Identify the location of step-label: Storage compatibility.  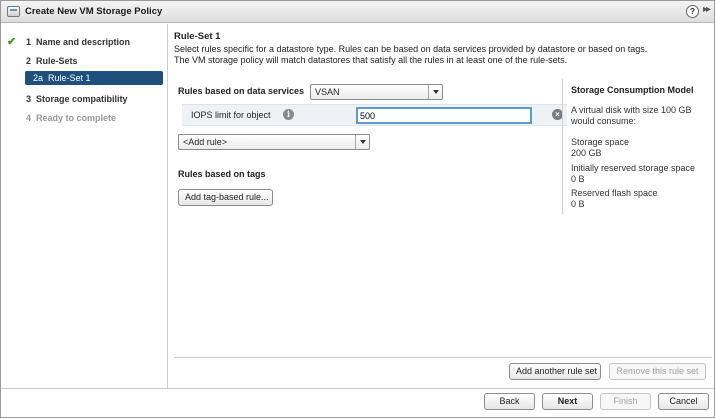
(82, 99).